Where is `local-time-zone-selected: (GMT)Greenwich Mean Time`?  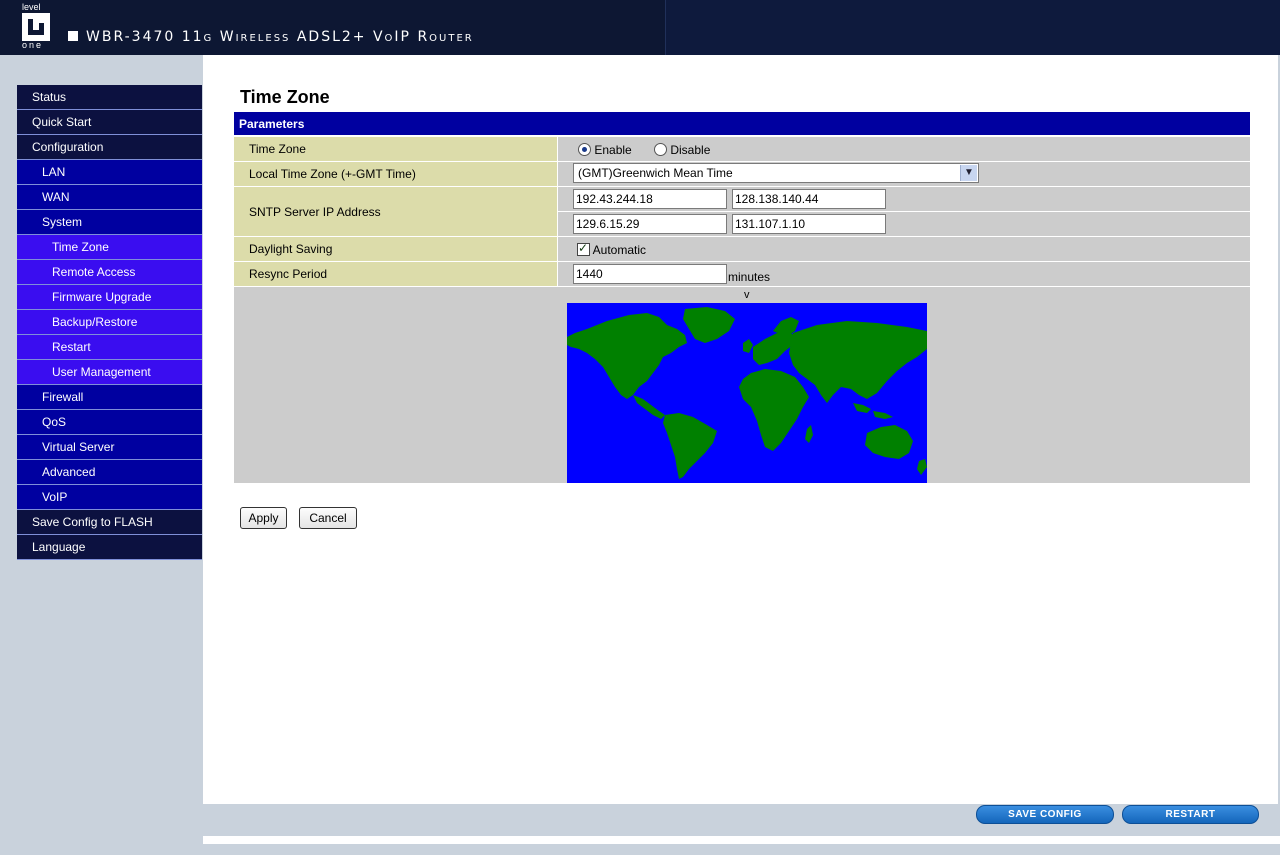 local-time-zone-selected: (GMT)Greenwich Mean Time is located at coordinates (655, 173).